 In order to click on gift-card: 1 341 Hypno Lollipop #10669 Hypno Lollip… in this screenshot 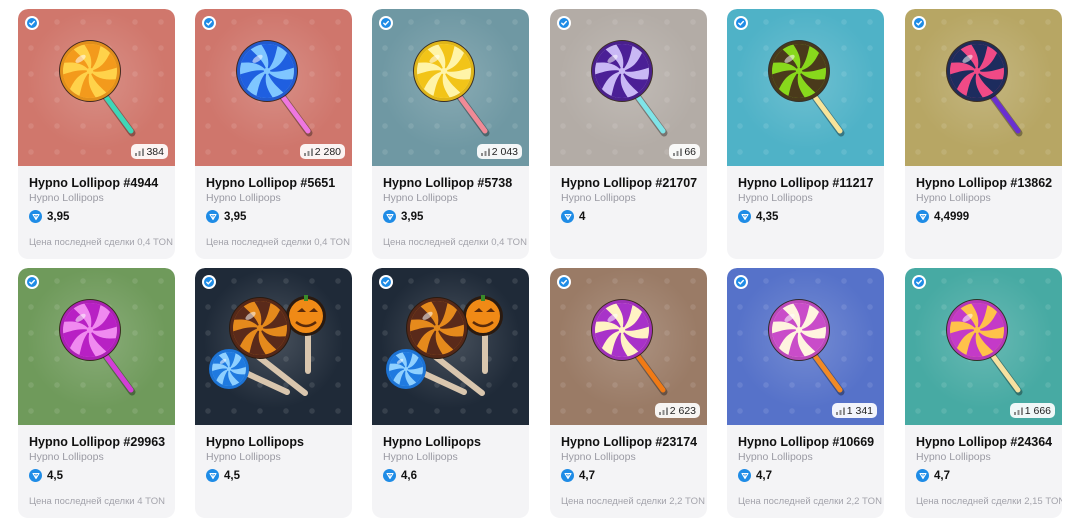, I will do `click(805, 393)`.